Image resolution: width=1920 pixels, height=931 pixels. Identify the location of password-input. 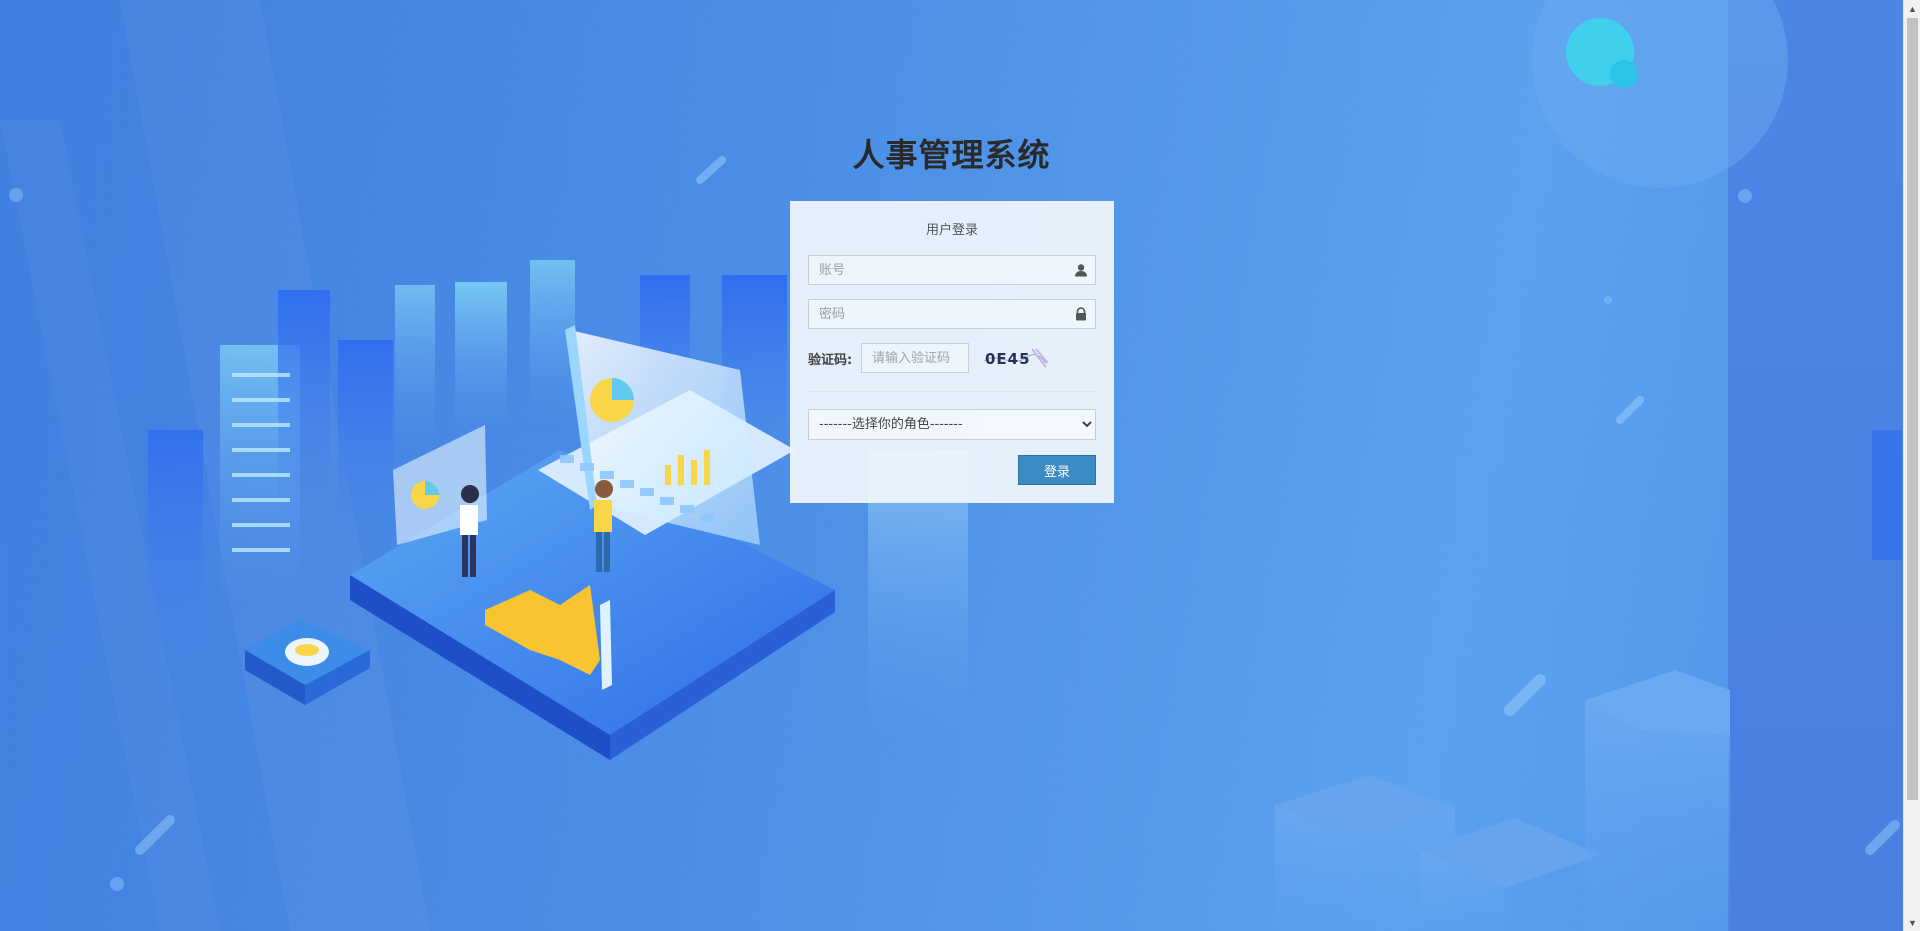
(934, 314).